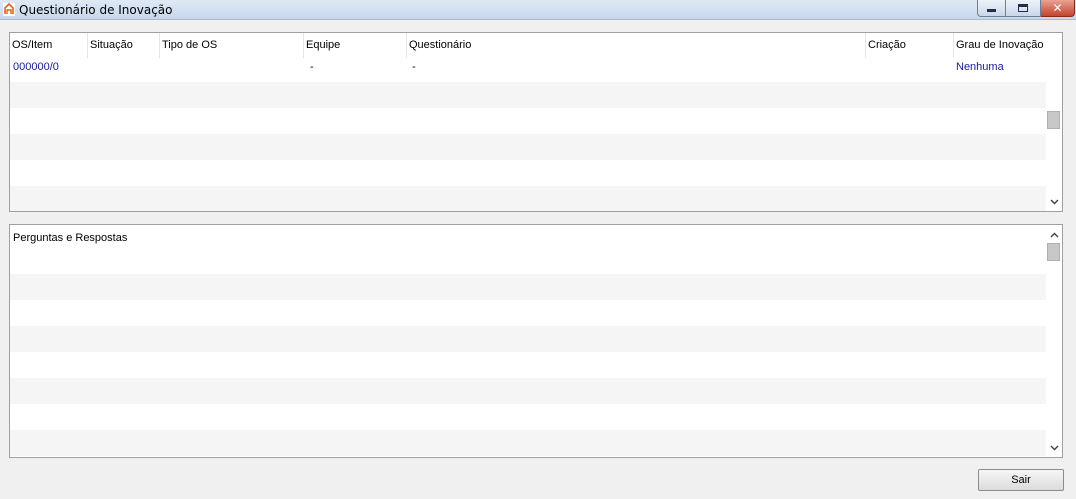  I want to click on column-header-criacao: Criação, so click(909, 45).